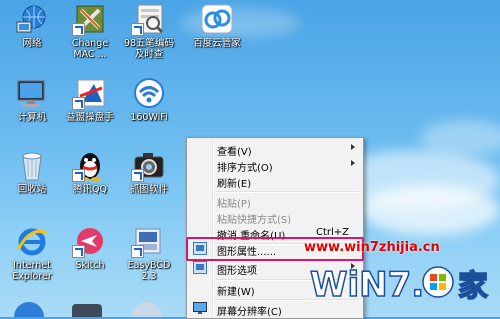 This screenshot has width=500, height=319. What do you see at coordinates (200, 267) in the screenshot?
I see `intel-graphics-icon` at bounding box center [200, 267].